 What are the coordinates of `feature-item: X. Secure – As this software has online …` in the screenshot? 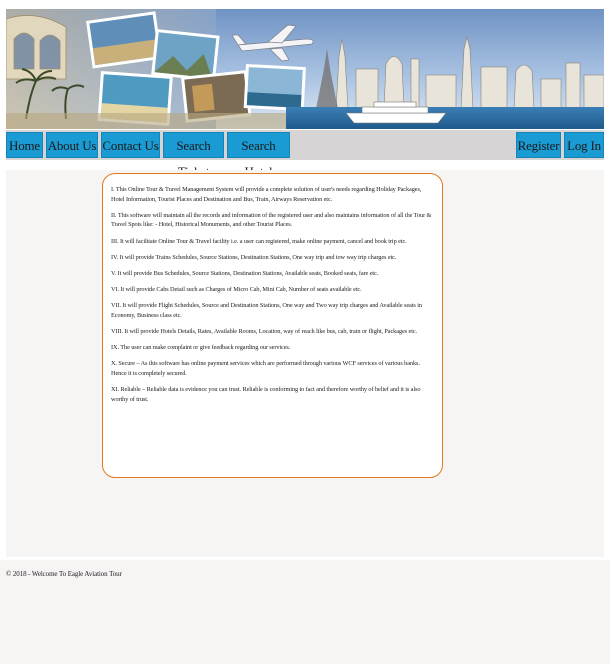 It's located at (265, 369).